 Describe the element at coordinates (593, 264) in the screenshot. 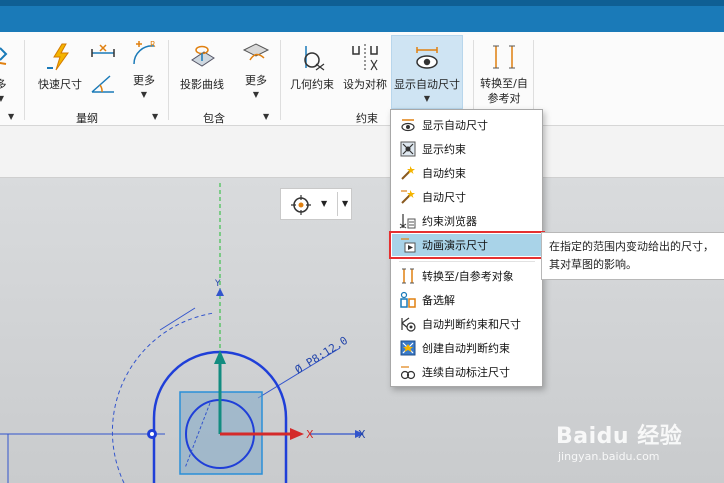

I see `tooltip-line-2: 其对草图的影响。` at that location.